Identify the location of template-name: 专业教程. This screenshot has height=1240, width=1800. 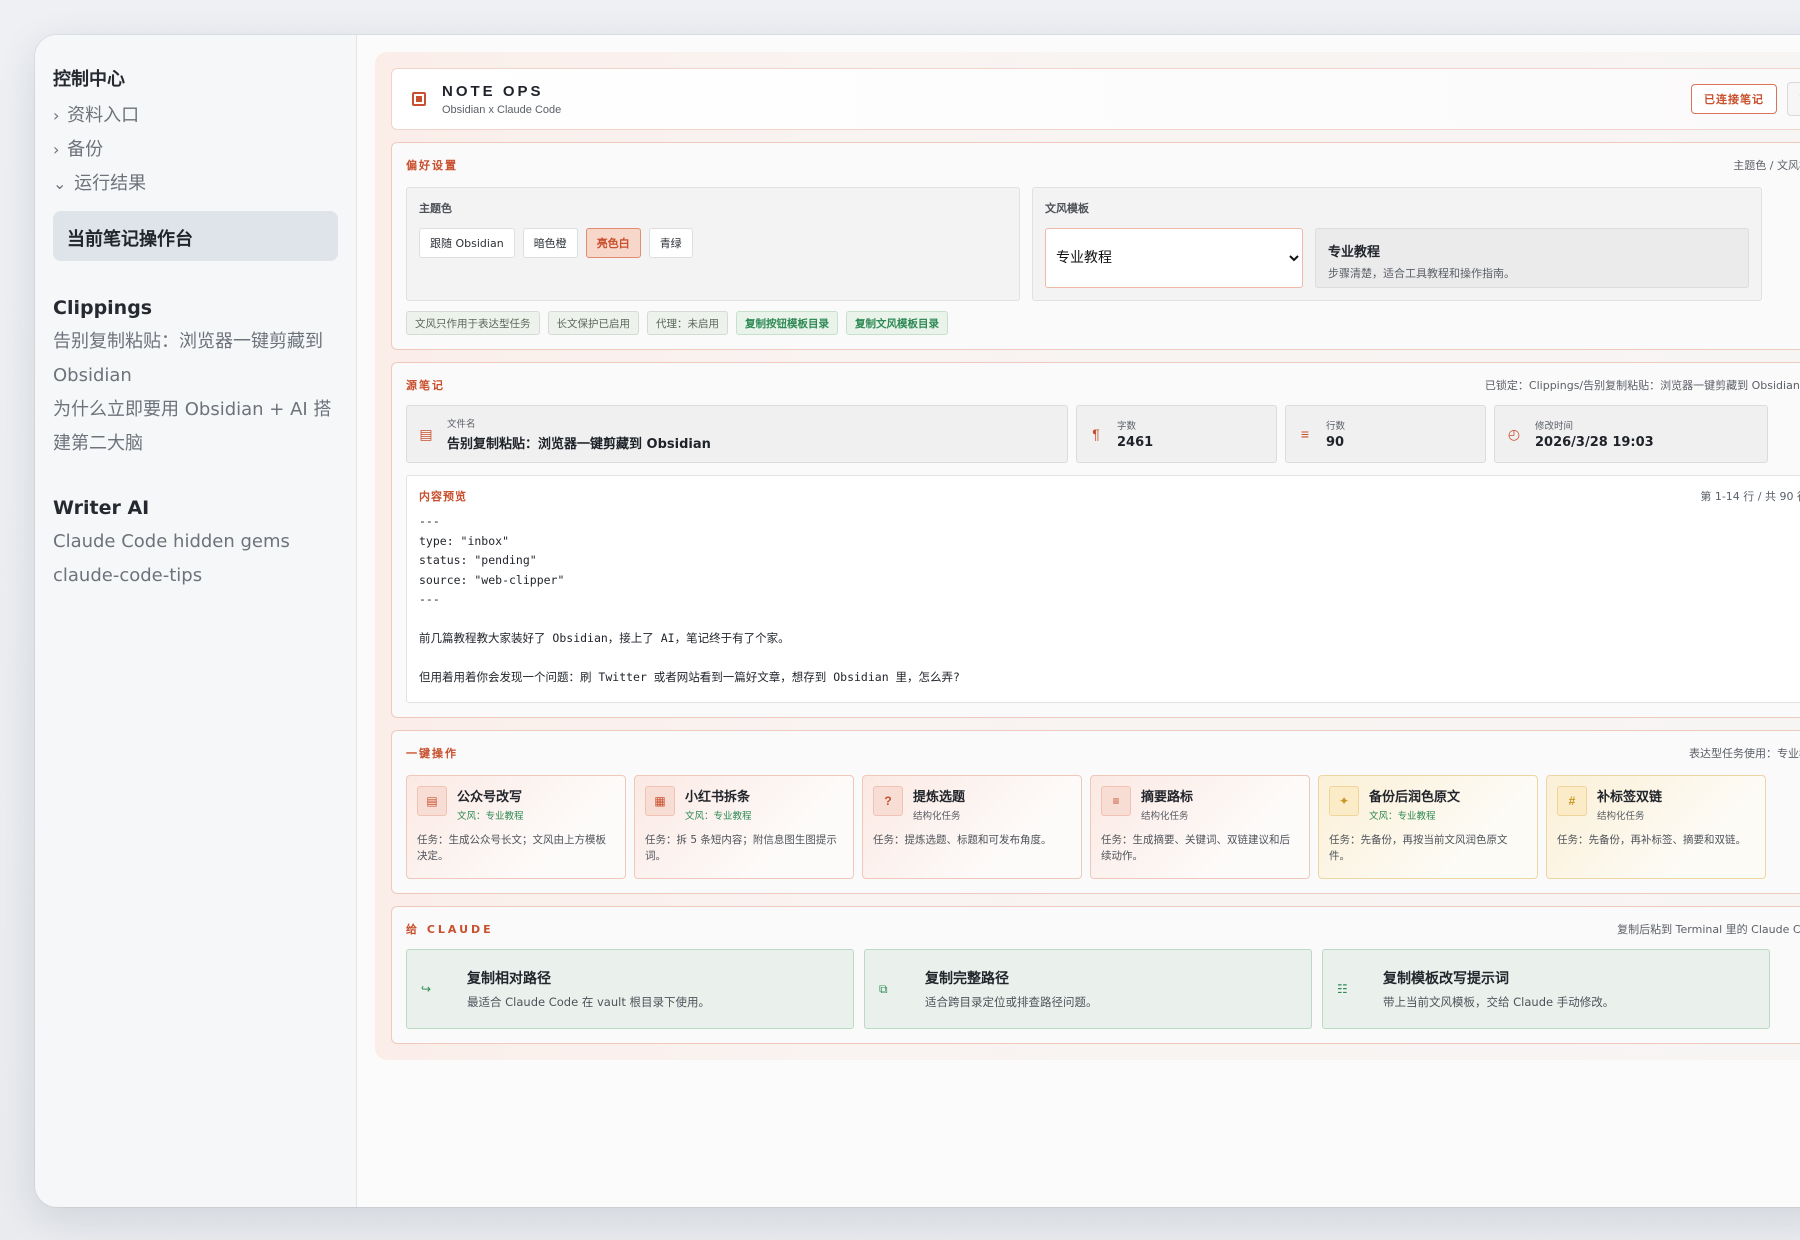
(1354, 252).